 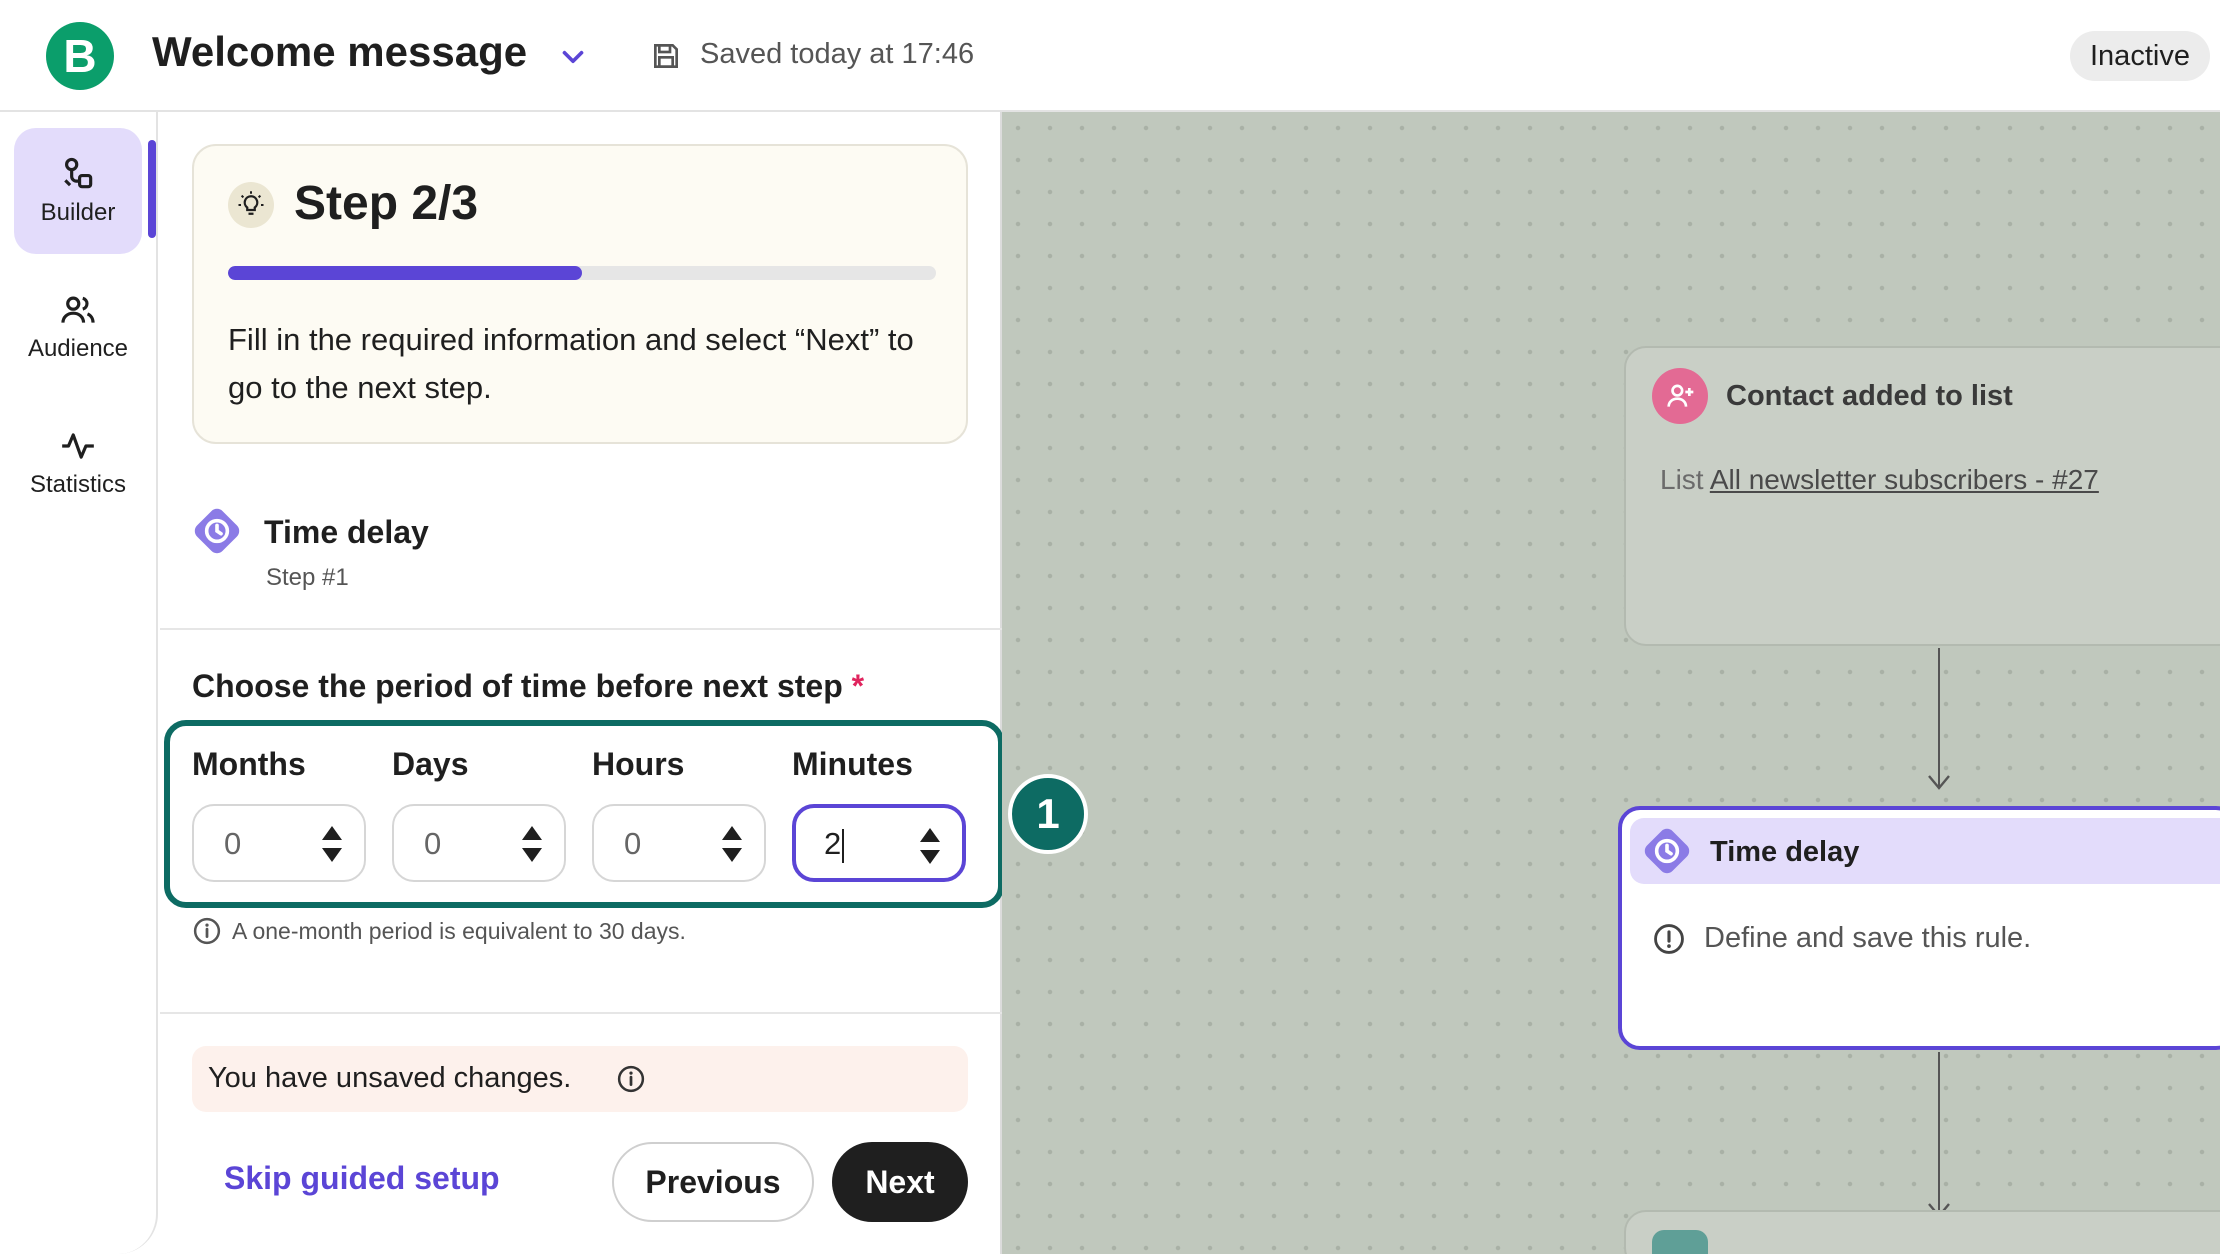 What do you see at coordinates (78, 484) in the screenshot?
I see `nav-label-statistics: Statistics` at bounding box center [78, 484].